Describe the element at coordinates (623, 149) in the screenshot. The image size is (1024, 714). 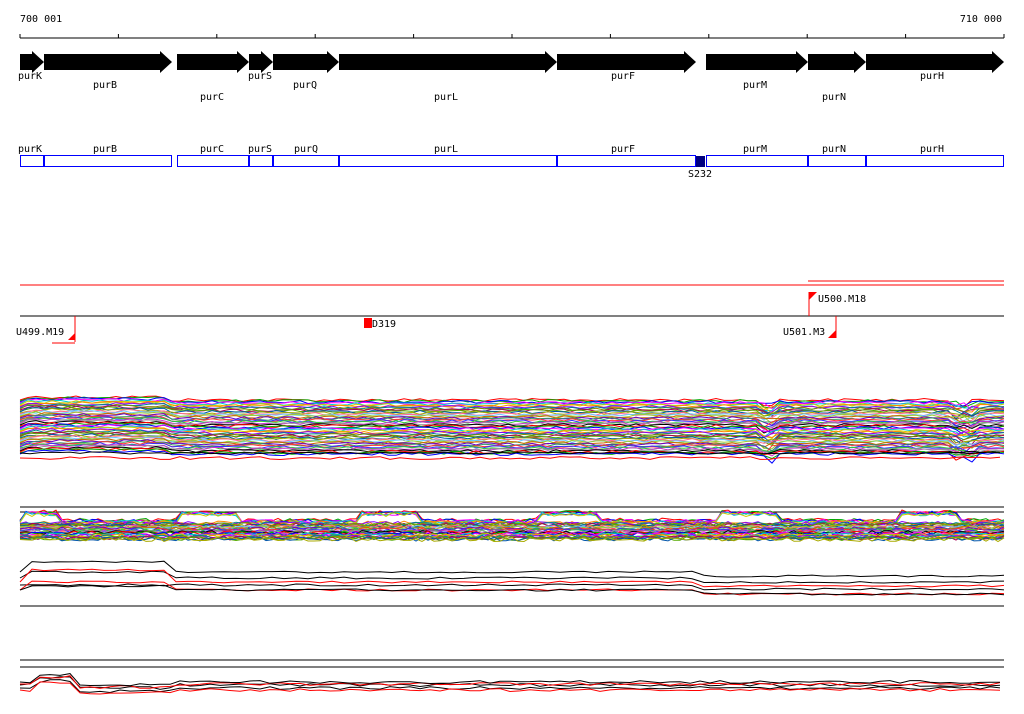
I see `gene-box-label: purF` at that location.